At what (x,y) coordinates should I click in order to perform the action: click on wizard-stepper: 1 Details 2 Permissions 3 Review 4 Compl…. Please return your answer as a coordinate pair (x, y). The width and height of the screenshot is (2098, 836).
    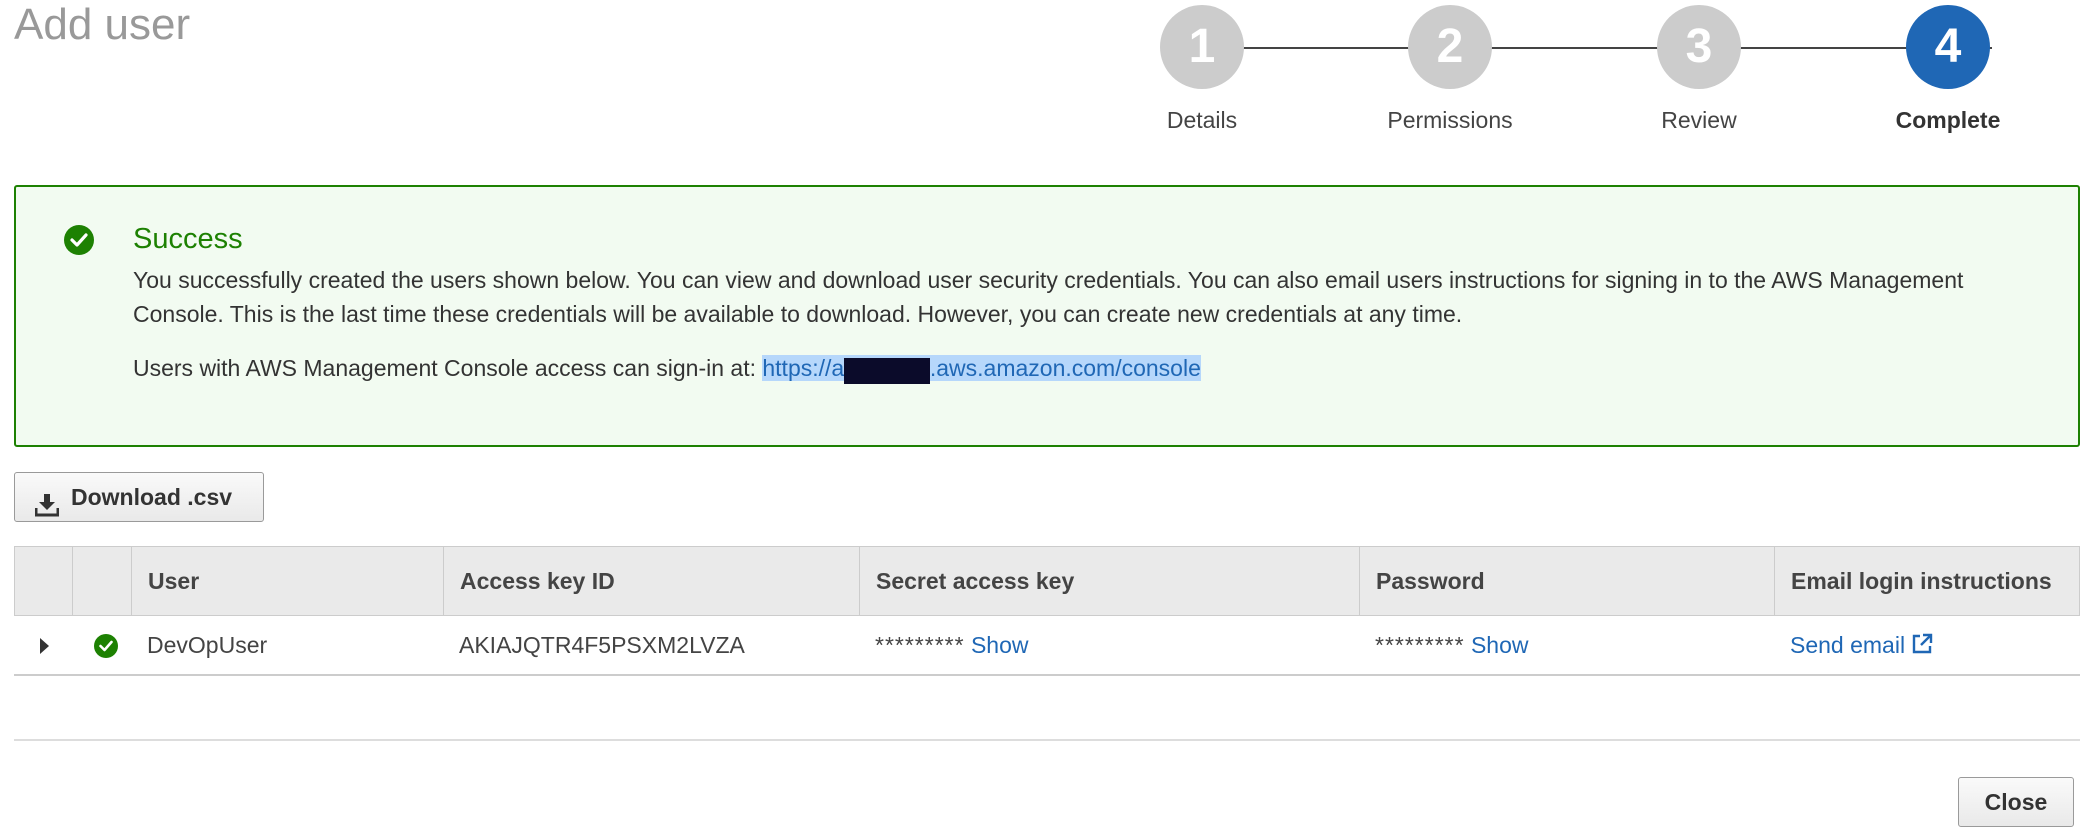
    Looking at the image, I should click on (1600, 70).